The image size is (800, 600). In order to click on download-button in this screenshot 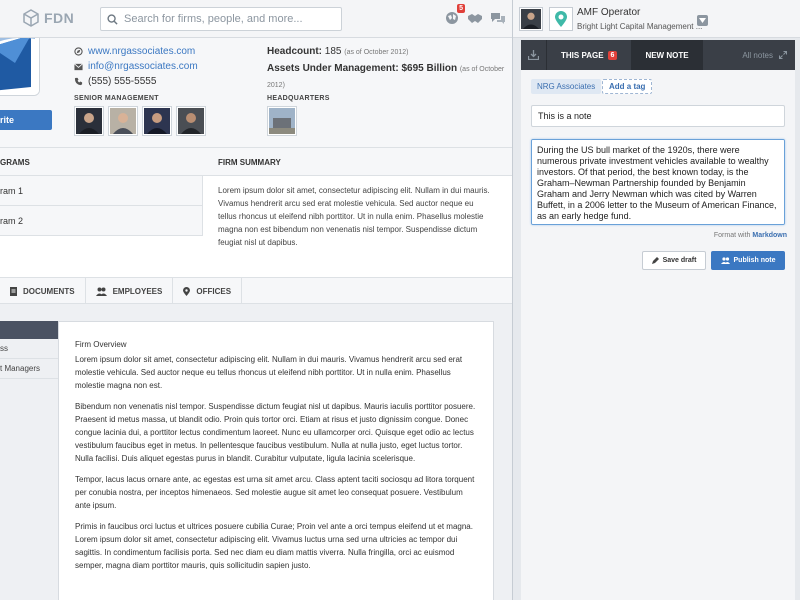, I will do `click(534, 55)`.